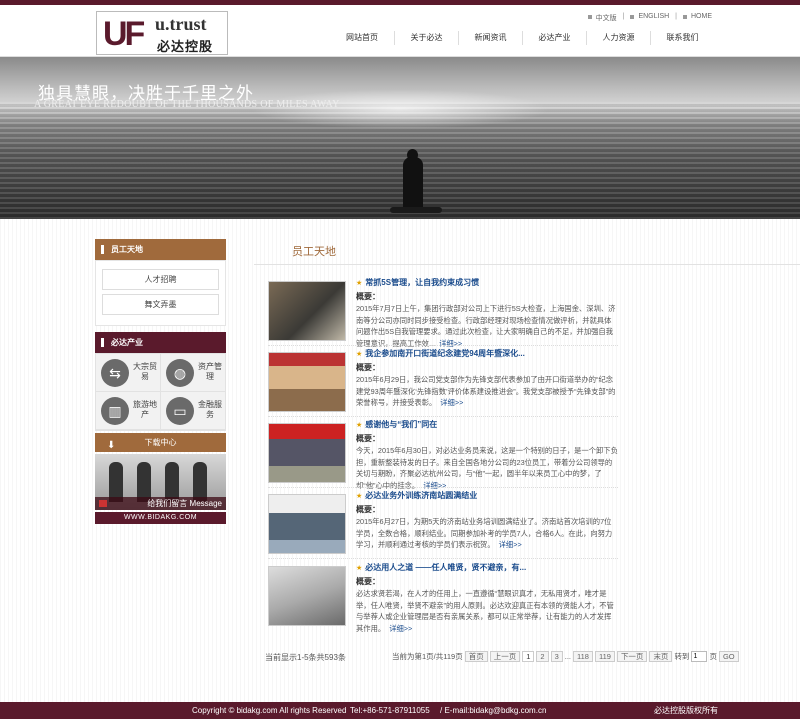 The width and height of the screenshot is (800, 719). What do you see at coordinates (476, 656) in the screenshot?
I see `first-page-button: 首页` at bounding box center [476, 656].